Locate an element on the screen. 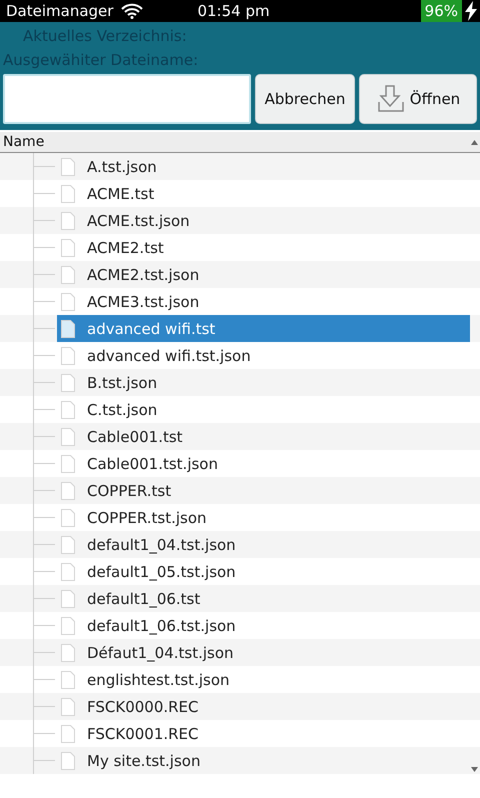  file-item: Cable001.tst.json is located at coordinates (263, 463).